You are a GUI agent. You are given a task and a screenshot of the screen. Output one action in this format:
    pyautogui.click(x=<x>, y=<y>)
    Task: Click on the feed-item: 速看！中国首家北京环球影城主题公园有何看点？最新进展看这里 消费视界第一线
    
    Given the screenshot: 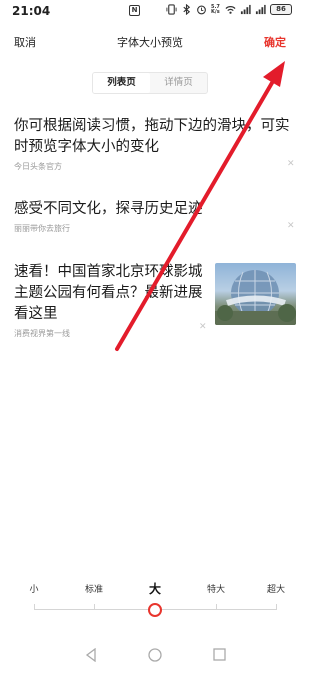 What is the action you would take?
    pyautogui.click(x=109, y=300)
    